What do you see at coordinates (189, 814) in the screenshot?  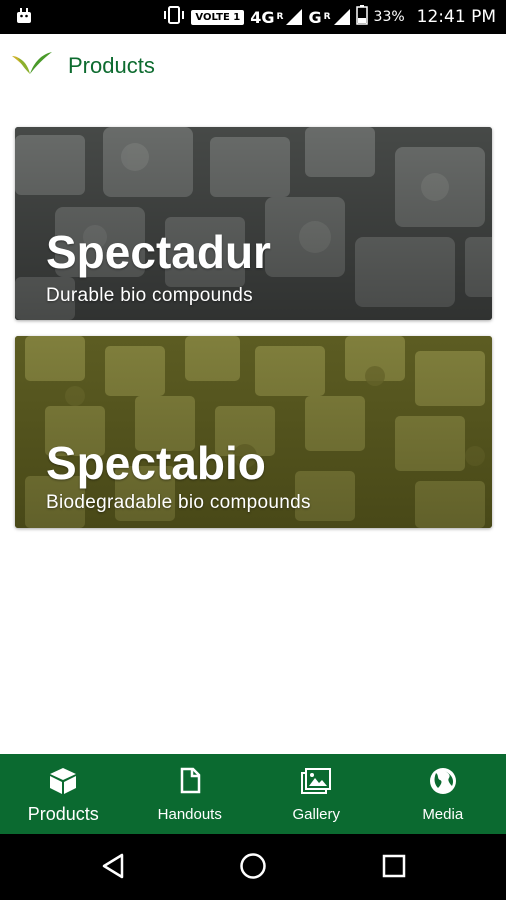 I see `nav-label: Handouts` at bounding box center [189, 814].